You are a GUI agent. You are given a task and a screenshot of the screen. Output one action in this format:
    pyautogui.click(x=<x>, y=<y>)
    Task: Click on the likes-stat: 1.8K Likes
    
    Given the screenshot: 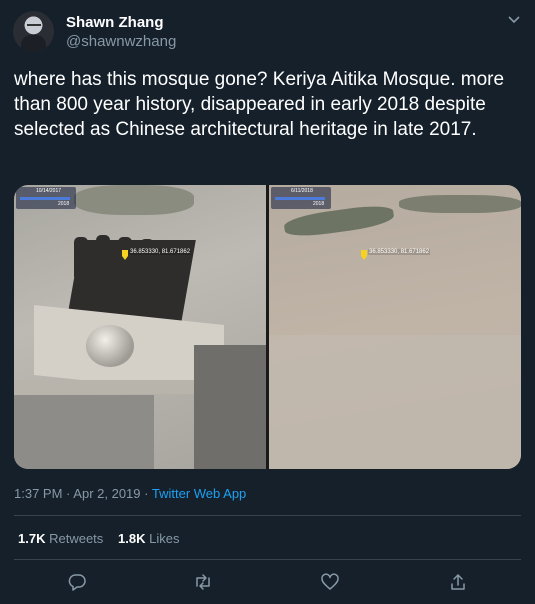 What is the action you would take?
    pyautogui.click(x=148, y=538)
    